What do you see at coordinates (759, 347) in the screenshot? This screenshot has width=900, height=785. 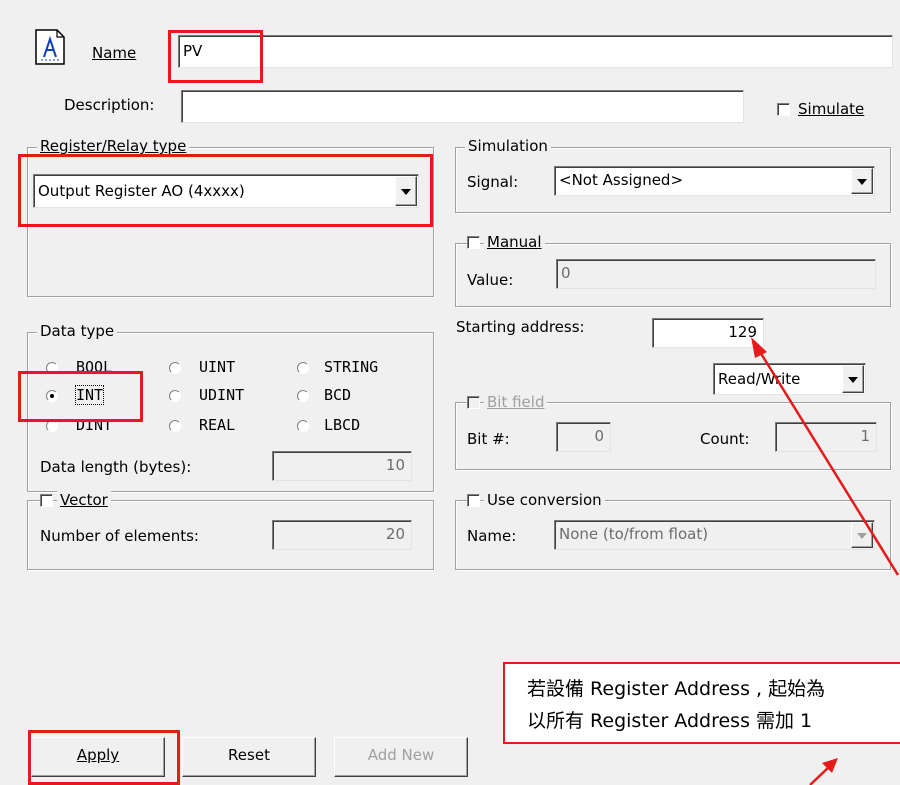 I see `arrow-head-icon` at bounding box center [759, 347].